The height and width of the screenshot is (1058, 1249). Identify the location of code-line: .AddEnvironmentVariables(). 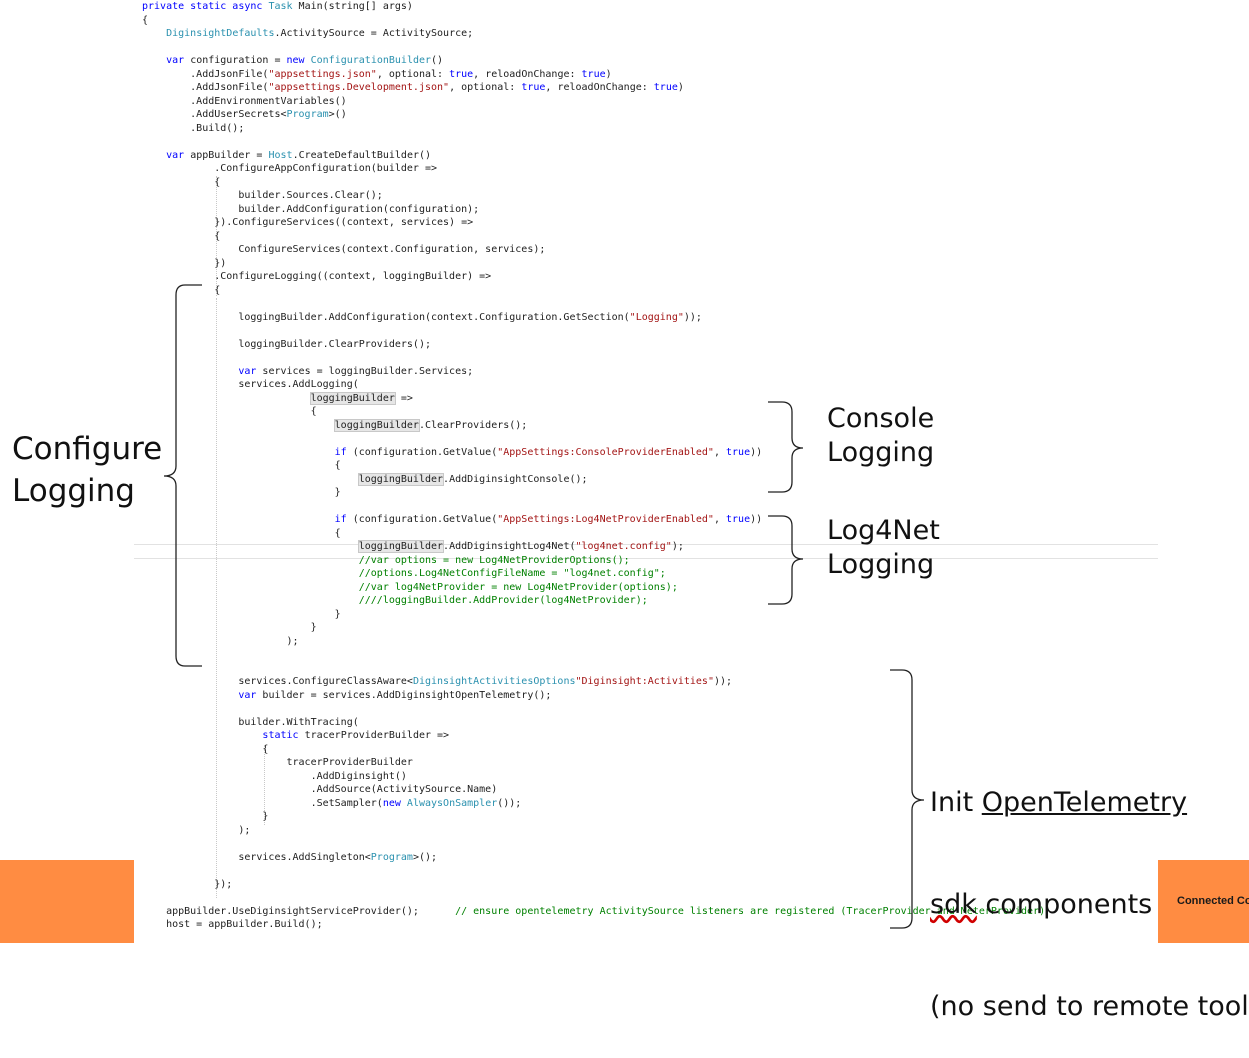
(593, 102).